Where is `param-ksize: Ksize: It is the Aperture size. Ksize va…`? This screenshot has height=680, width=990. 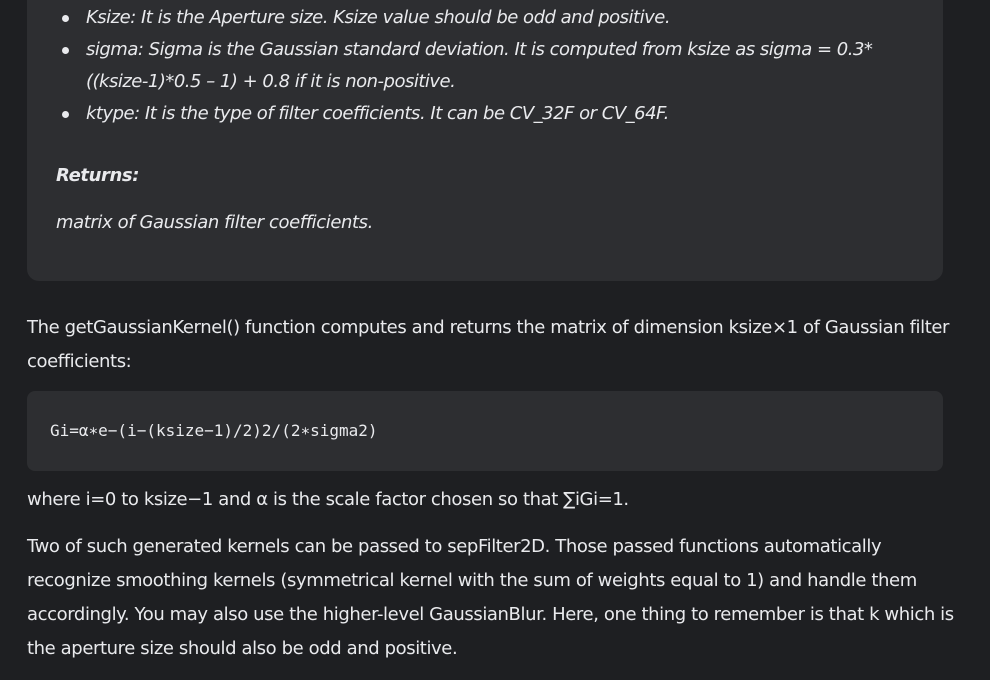
param-ksize: Ksize: It is the Aperture size. Ksize va… is located at coordinates (467, 18).